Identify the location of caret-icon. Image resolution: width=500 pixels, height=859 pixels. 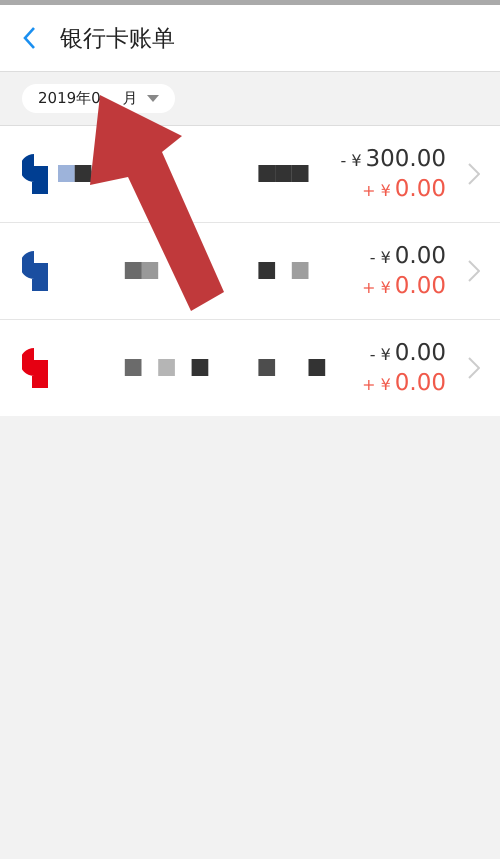
(152, 98).